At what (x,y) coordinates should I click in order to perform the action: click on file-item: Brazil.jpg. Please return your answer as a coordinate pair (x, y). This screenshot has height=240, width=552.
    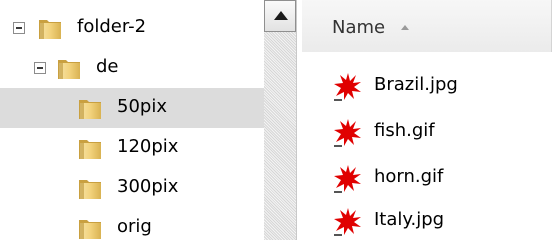
    Looking at the image, I should click on (437, 85).